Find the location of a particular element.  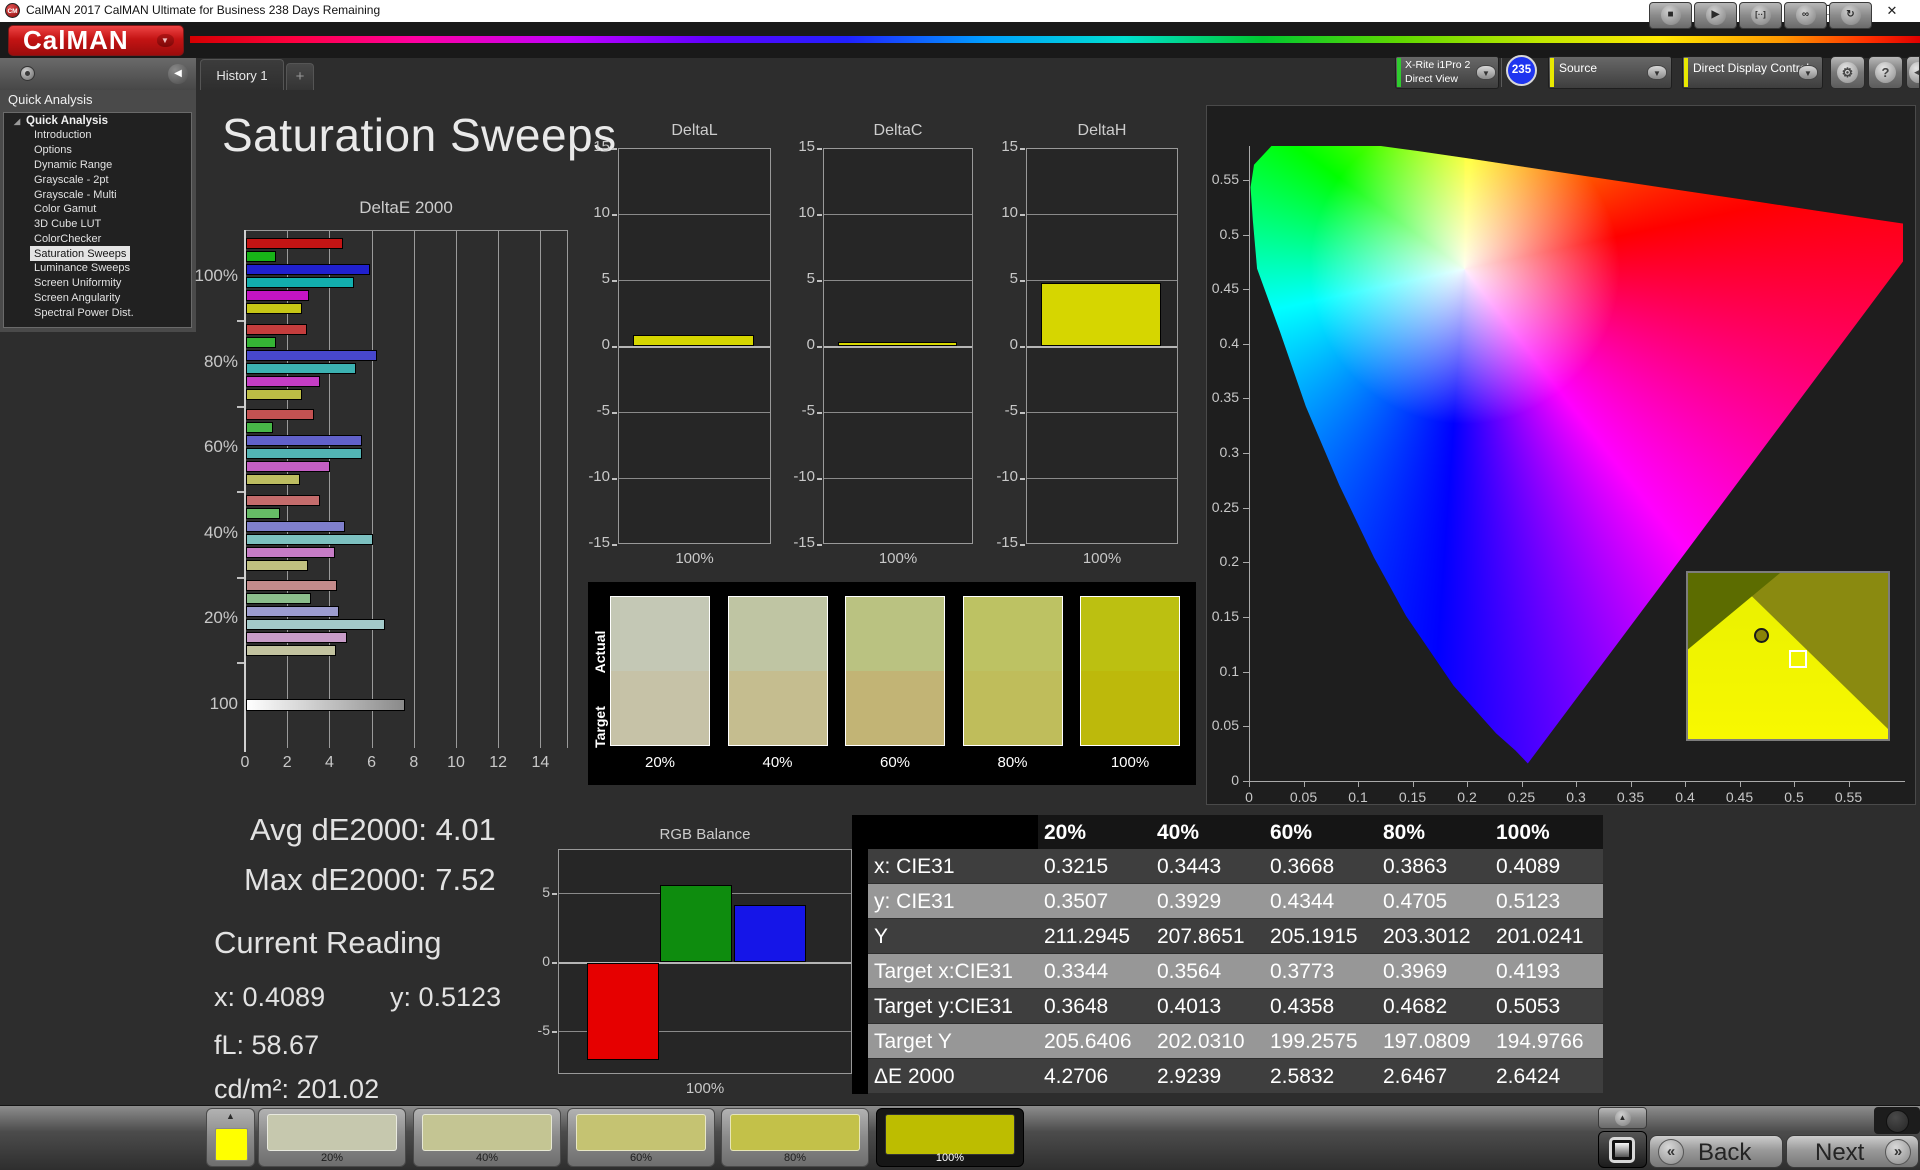

sidebar-item-saturation-sweeps: Saturation Sweeps is located at coordinates (80, 254).